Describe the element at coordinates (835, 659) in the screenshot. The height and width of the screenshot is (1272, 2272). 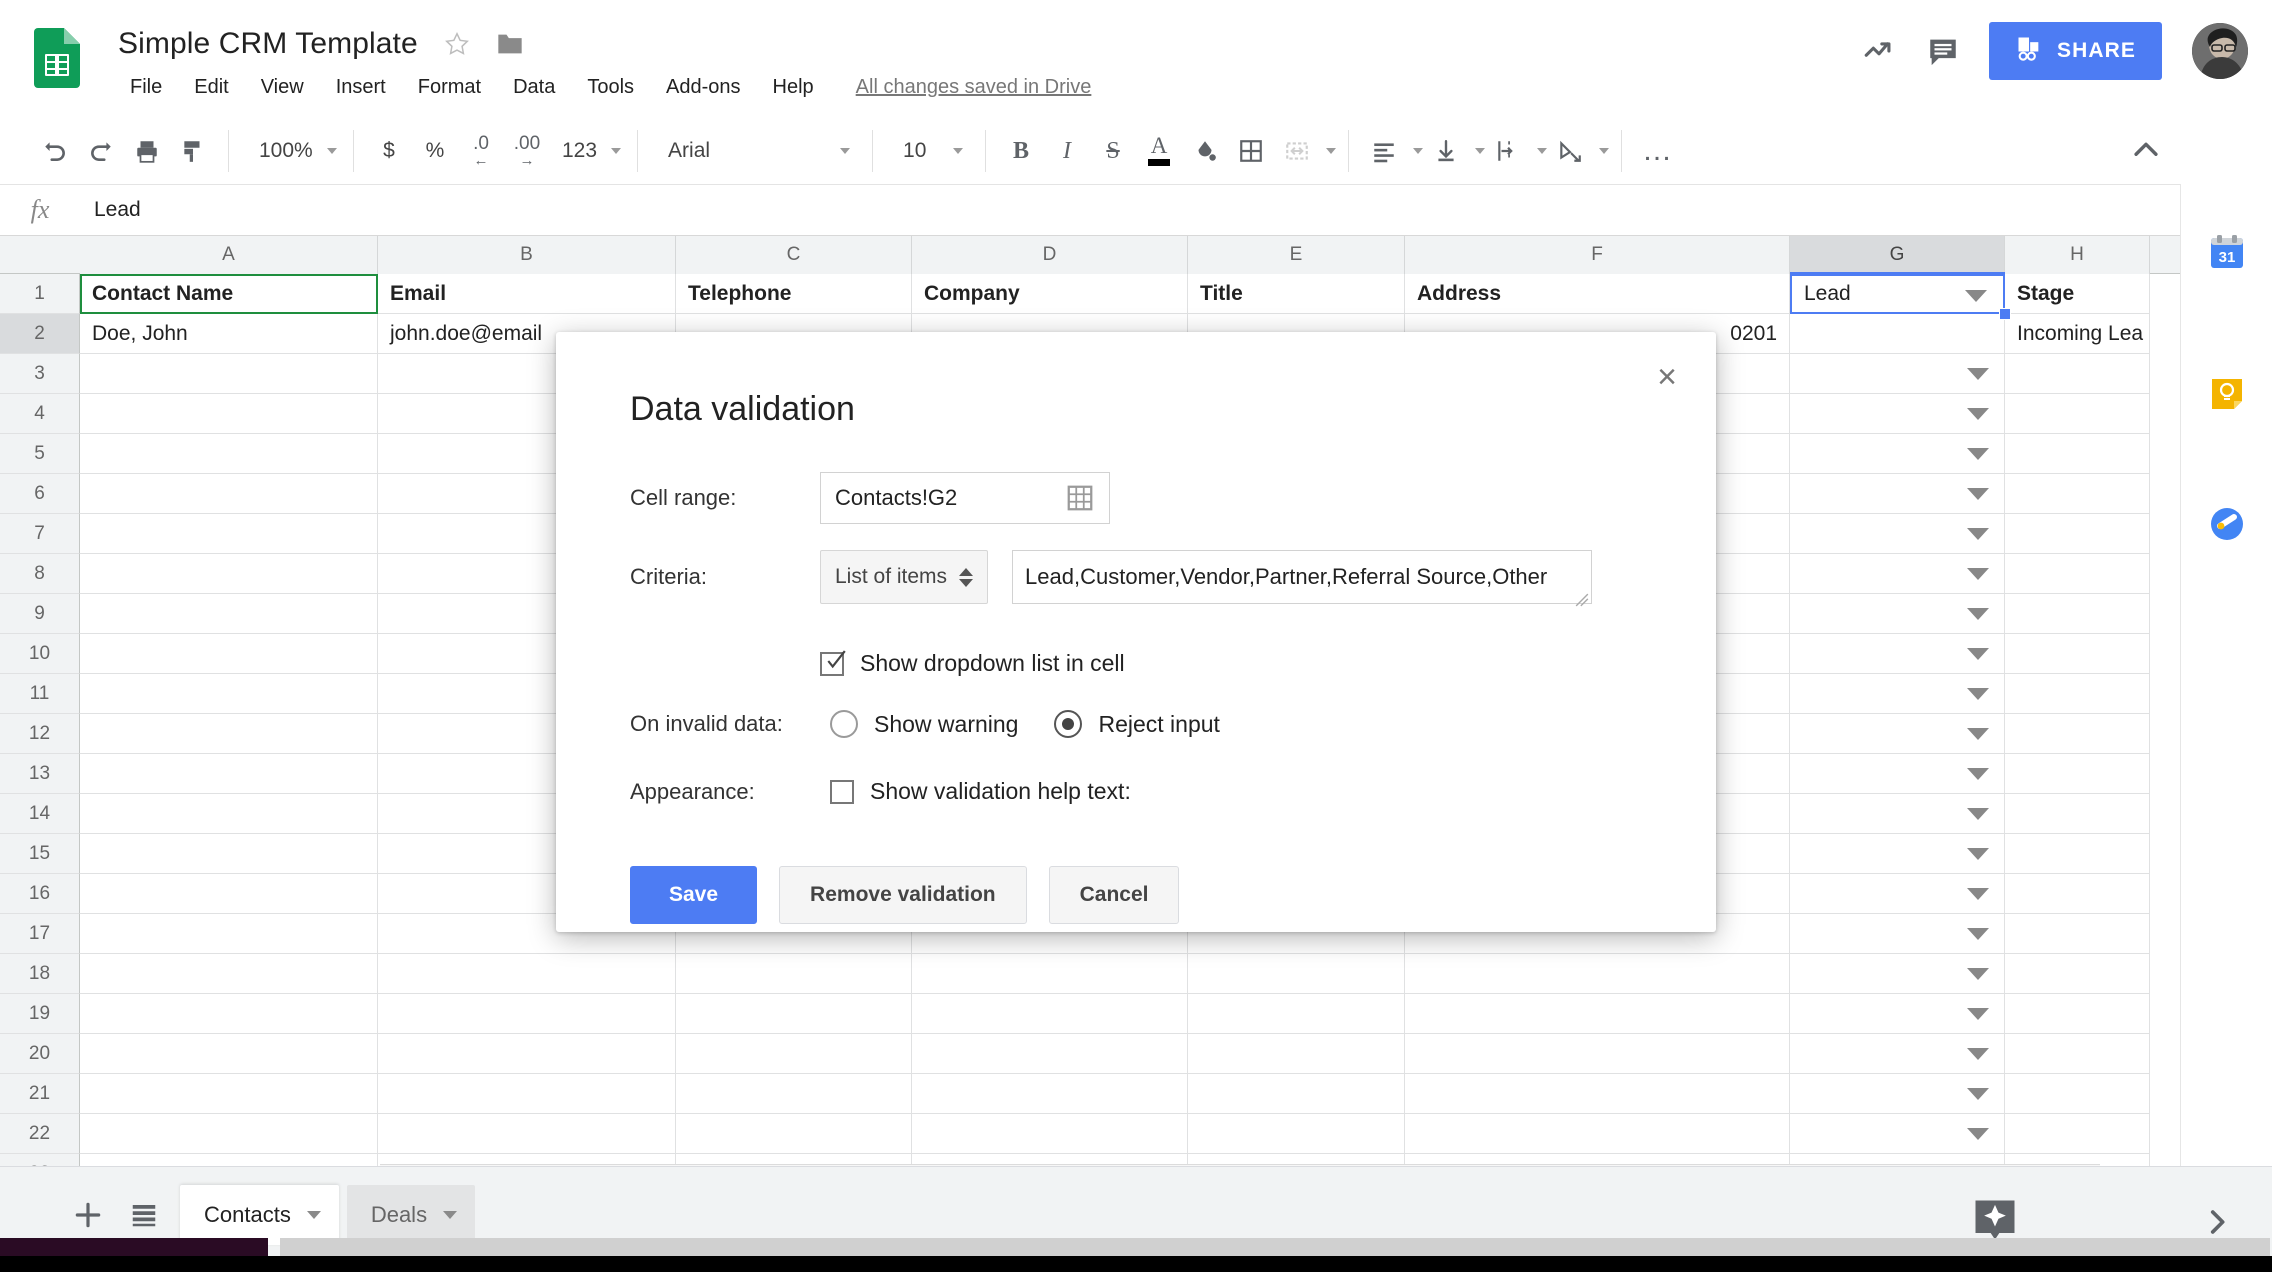
I see `checkmark-icon` at that location.